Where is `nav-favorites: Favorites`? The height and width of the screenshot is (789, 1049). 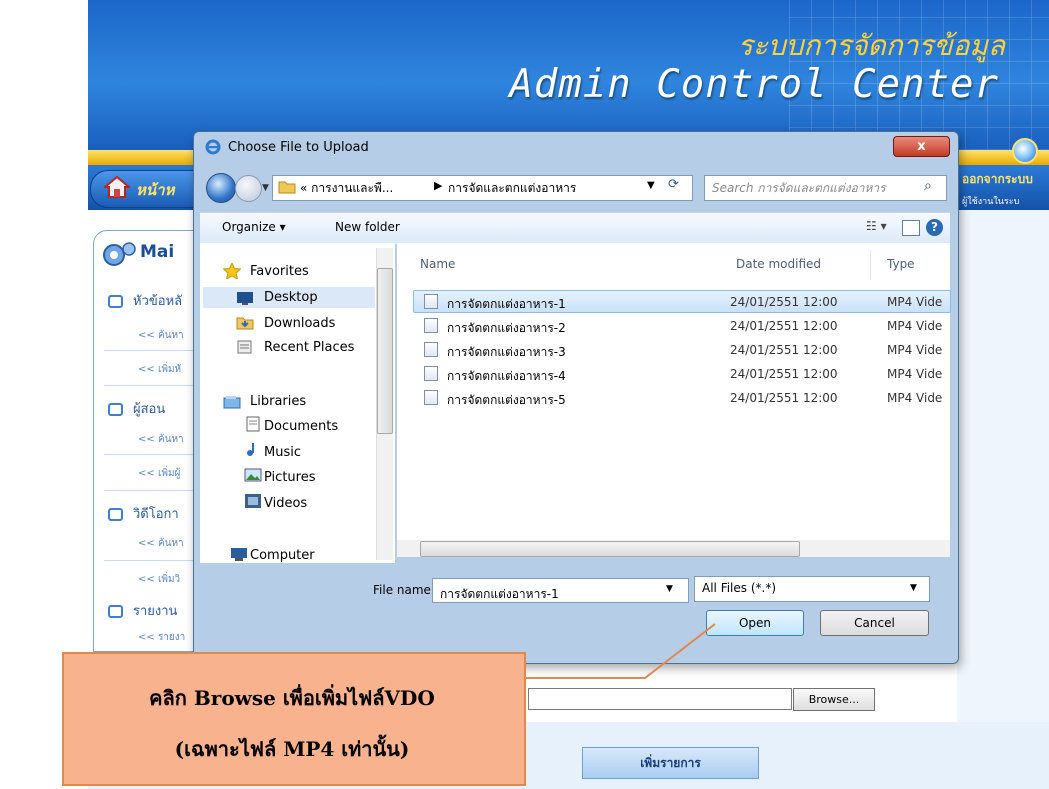
nav-favorites: Favorites is located at coordinates (279, 271).